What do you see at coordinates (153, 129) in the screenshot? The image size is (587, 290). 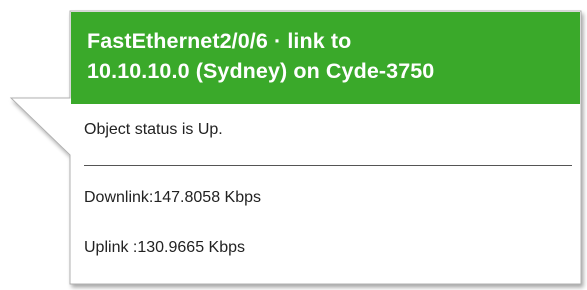 I see `object-status-text: Object status is Up.` at bounding box center [153, 129].